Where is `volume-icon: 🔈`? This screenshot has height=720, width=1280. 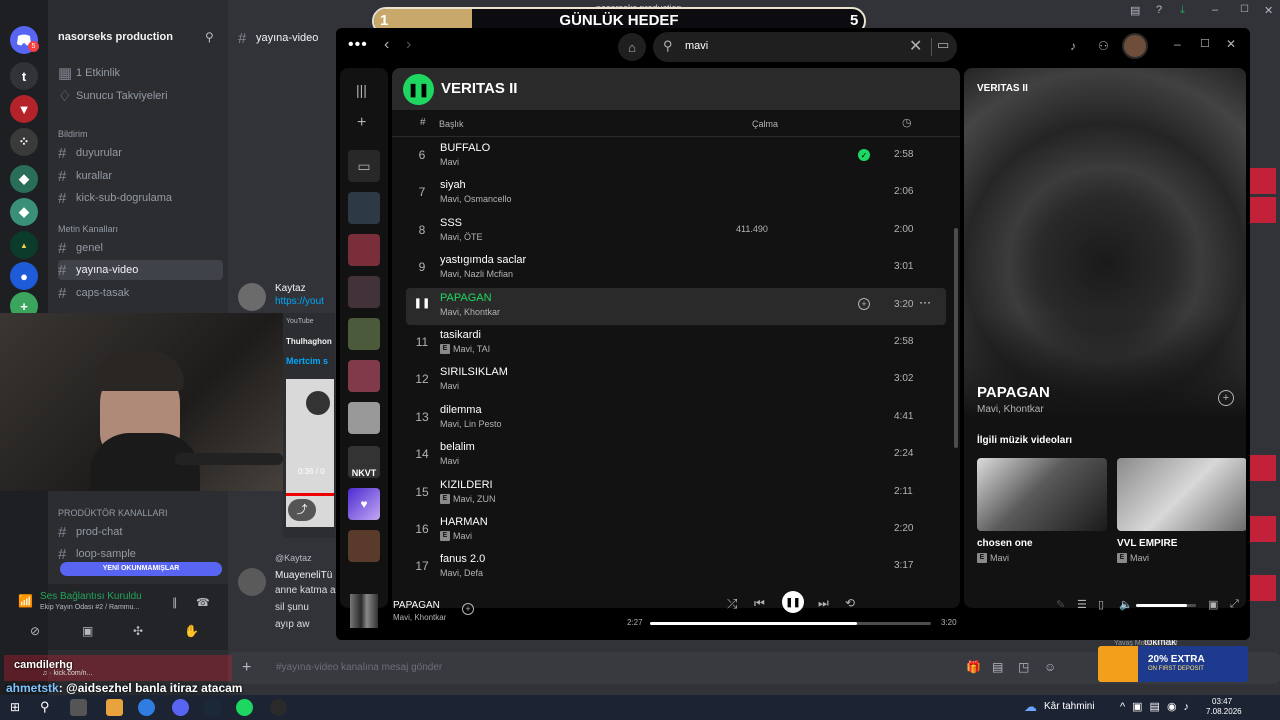 volume-icon: 🔈 is located at coordinates (1126, 604).